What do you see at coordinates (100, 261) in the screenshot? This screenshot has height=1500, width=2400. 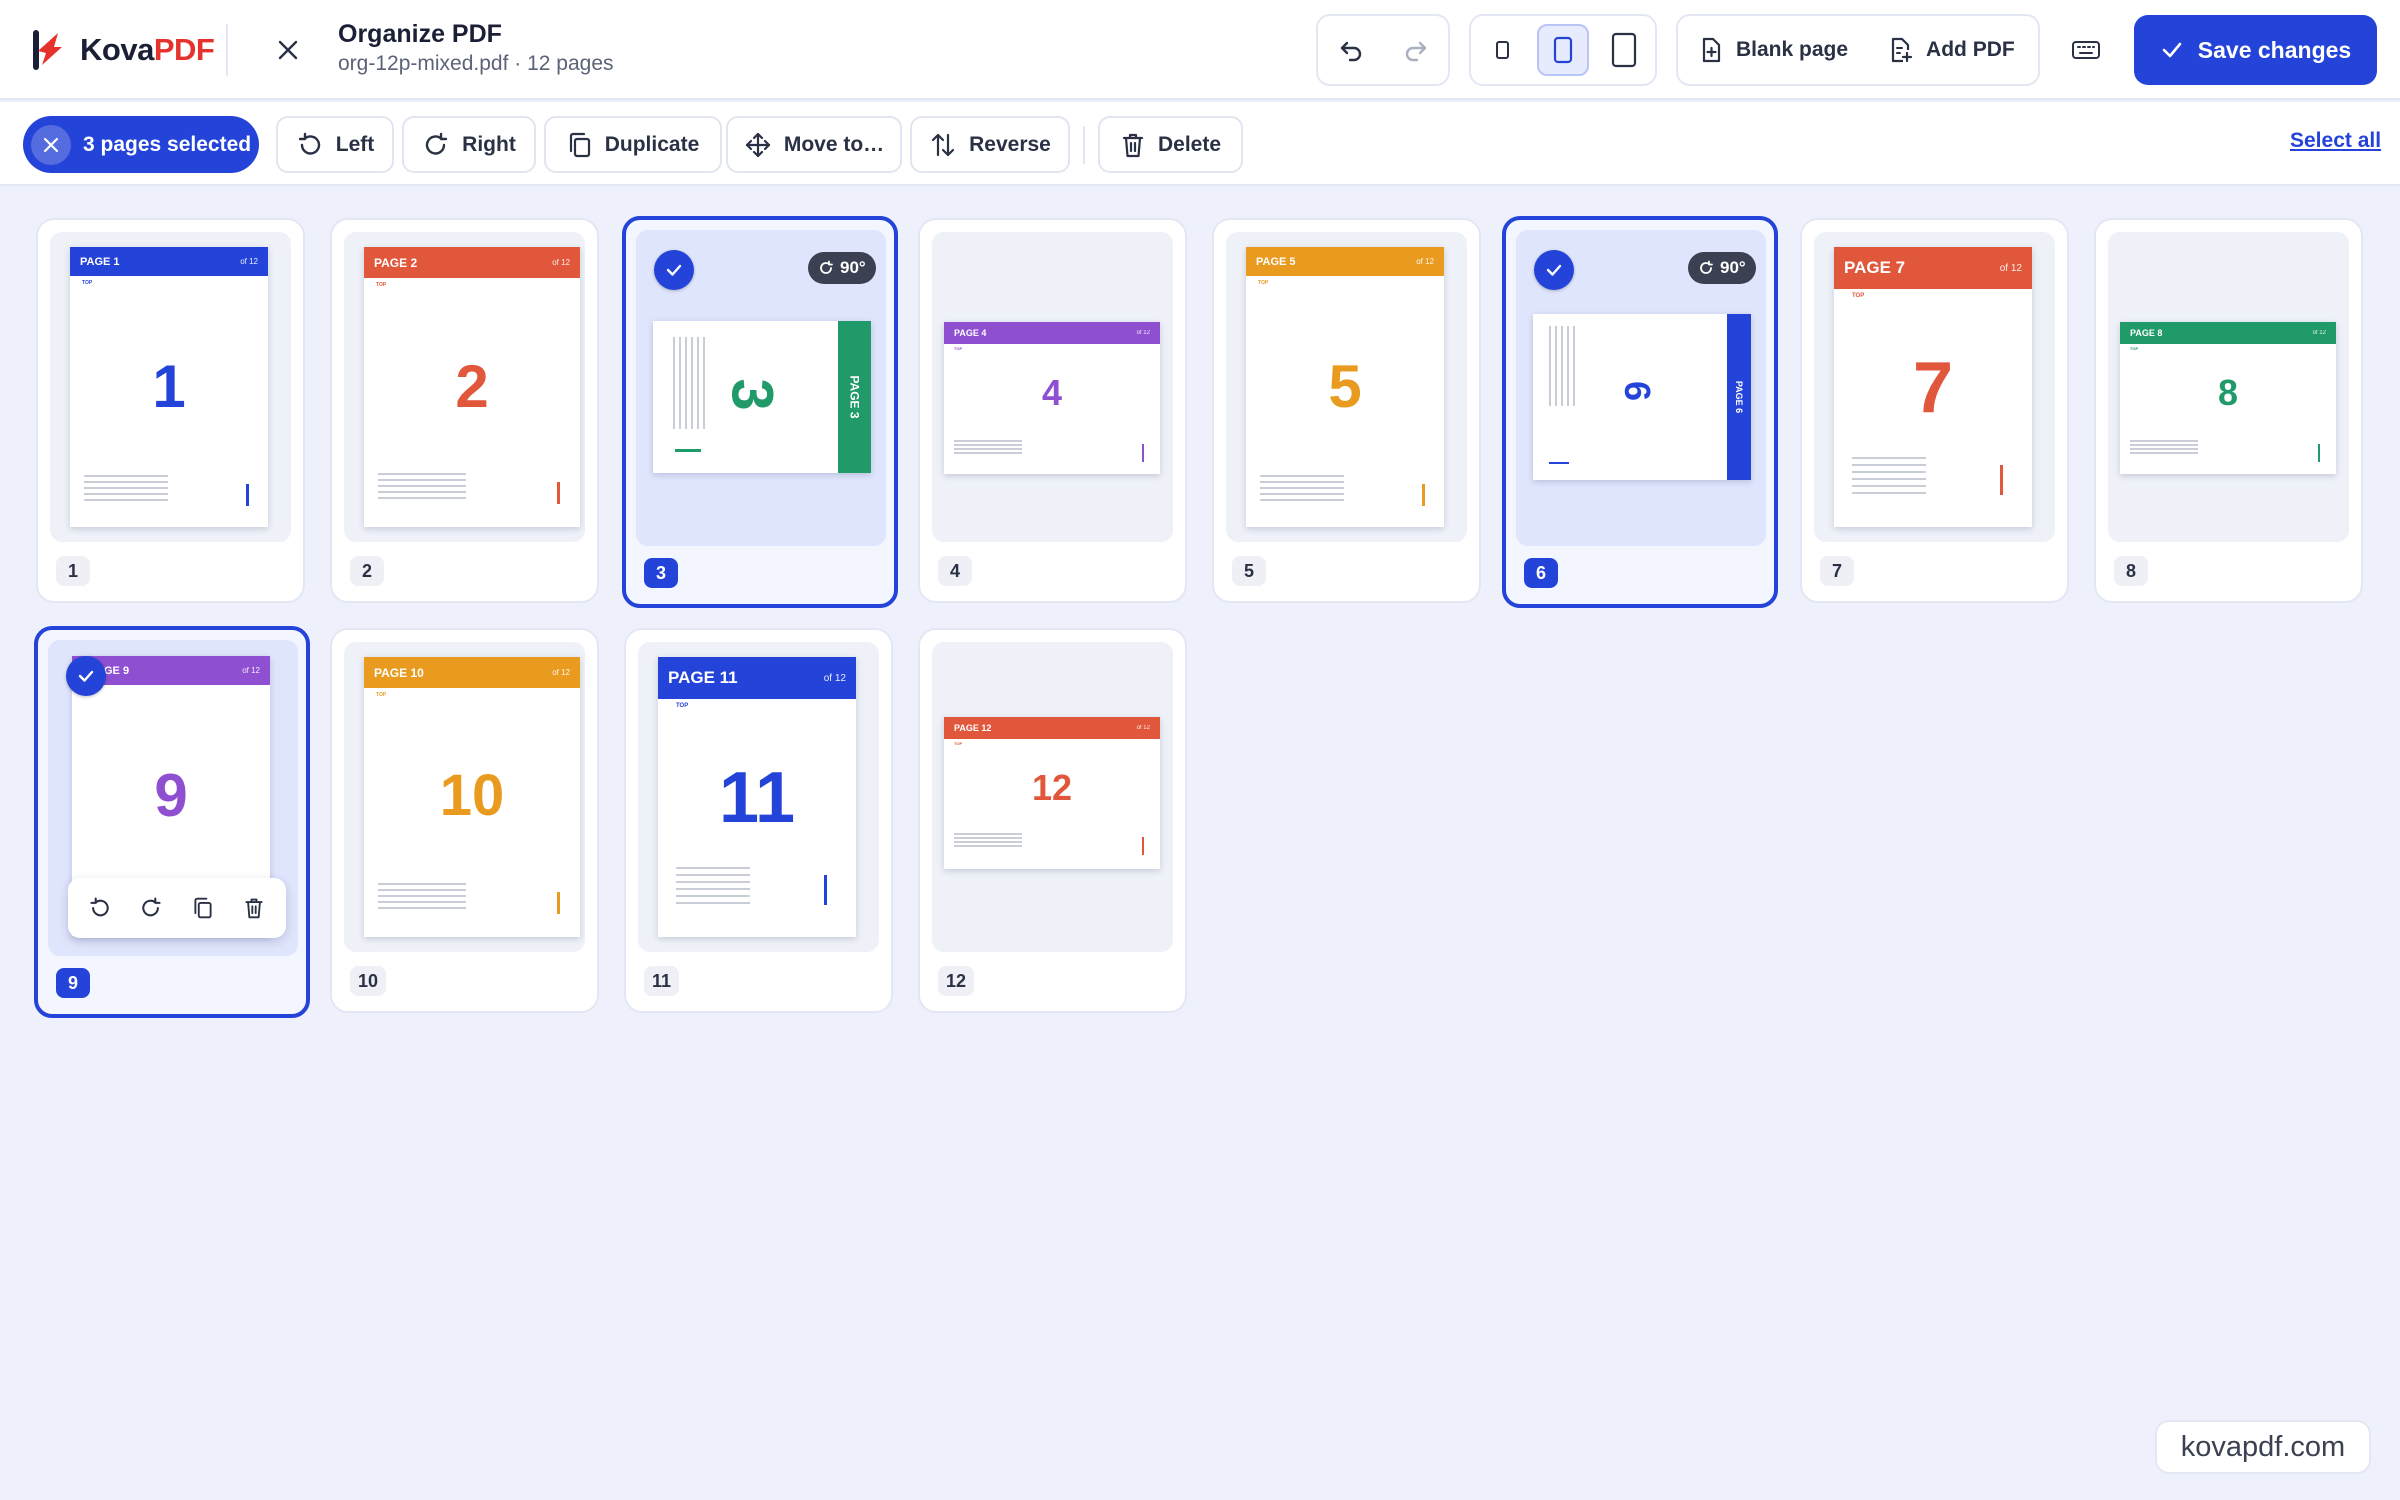 I see `page-header-title: PAGE 1` at bounding box center [100, 261].